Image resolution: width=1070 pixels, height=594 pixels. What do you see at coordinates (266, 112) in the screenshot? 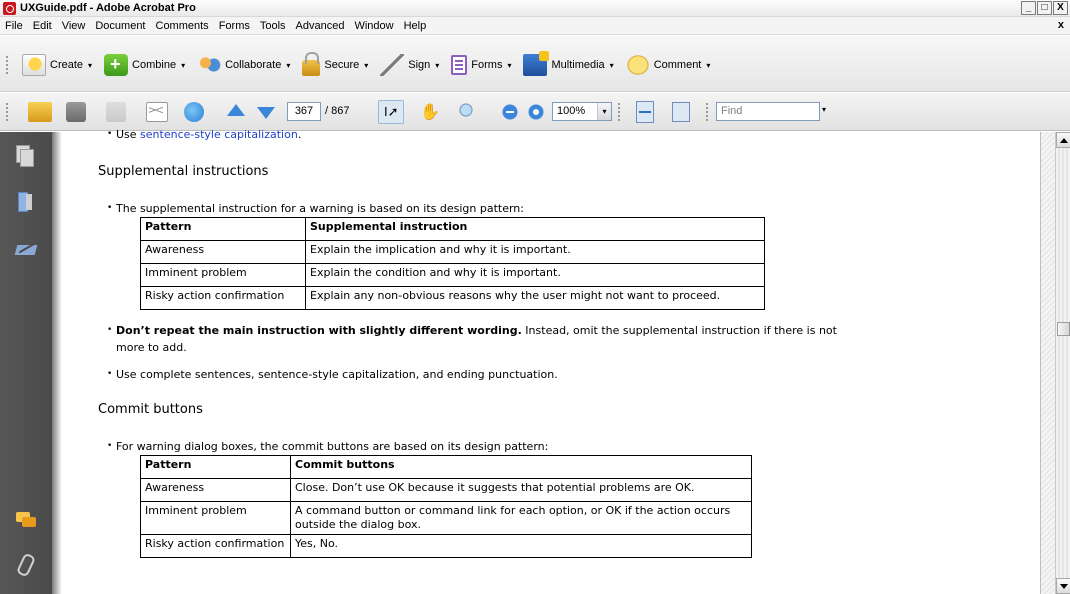
I see `next-page-icon` at bounding box center [266, 112].